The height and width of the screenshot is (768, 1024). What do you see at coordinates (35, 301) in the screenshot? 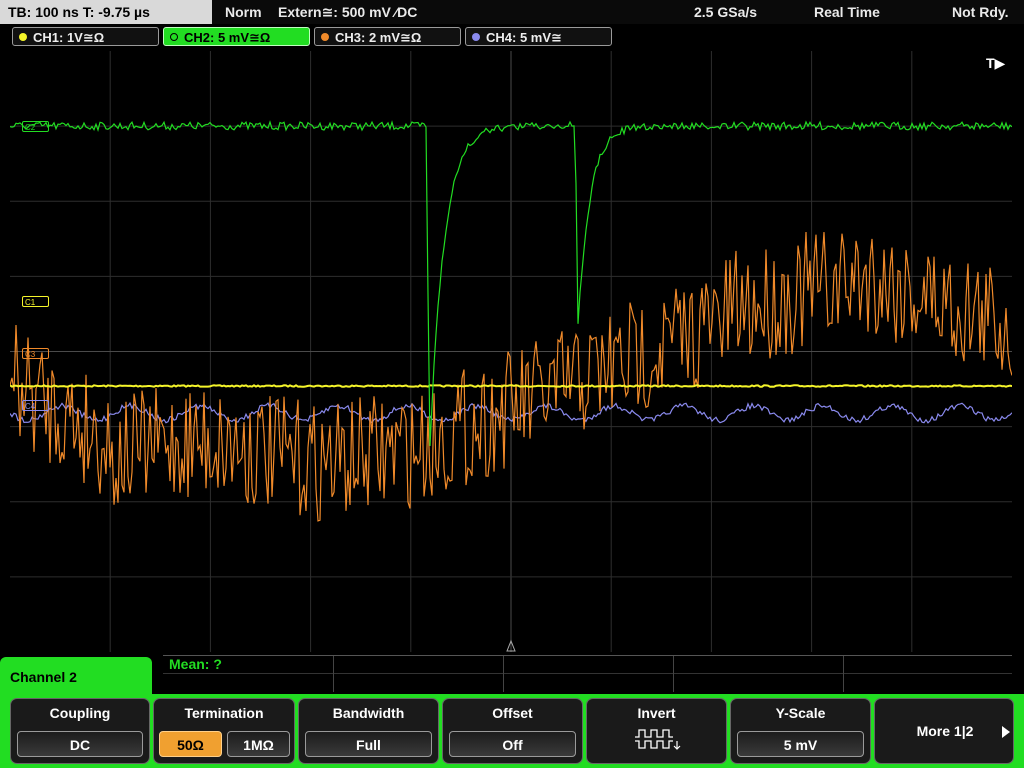
I see `ch1-level-marker: C1` at bounding box center [35, 301].